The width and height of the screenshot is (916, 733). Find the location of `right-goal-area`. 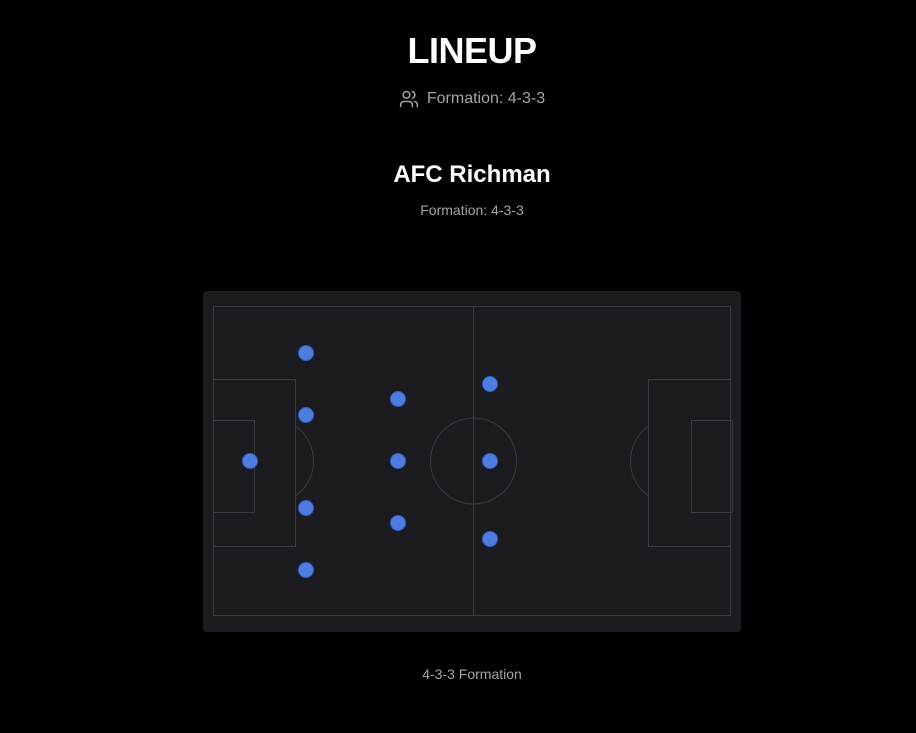

right-goal-area is located at coordinates (712, 466).